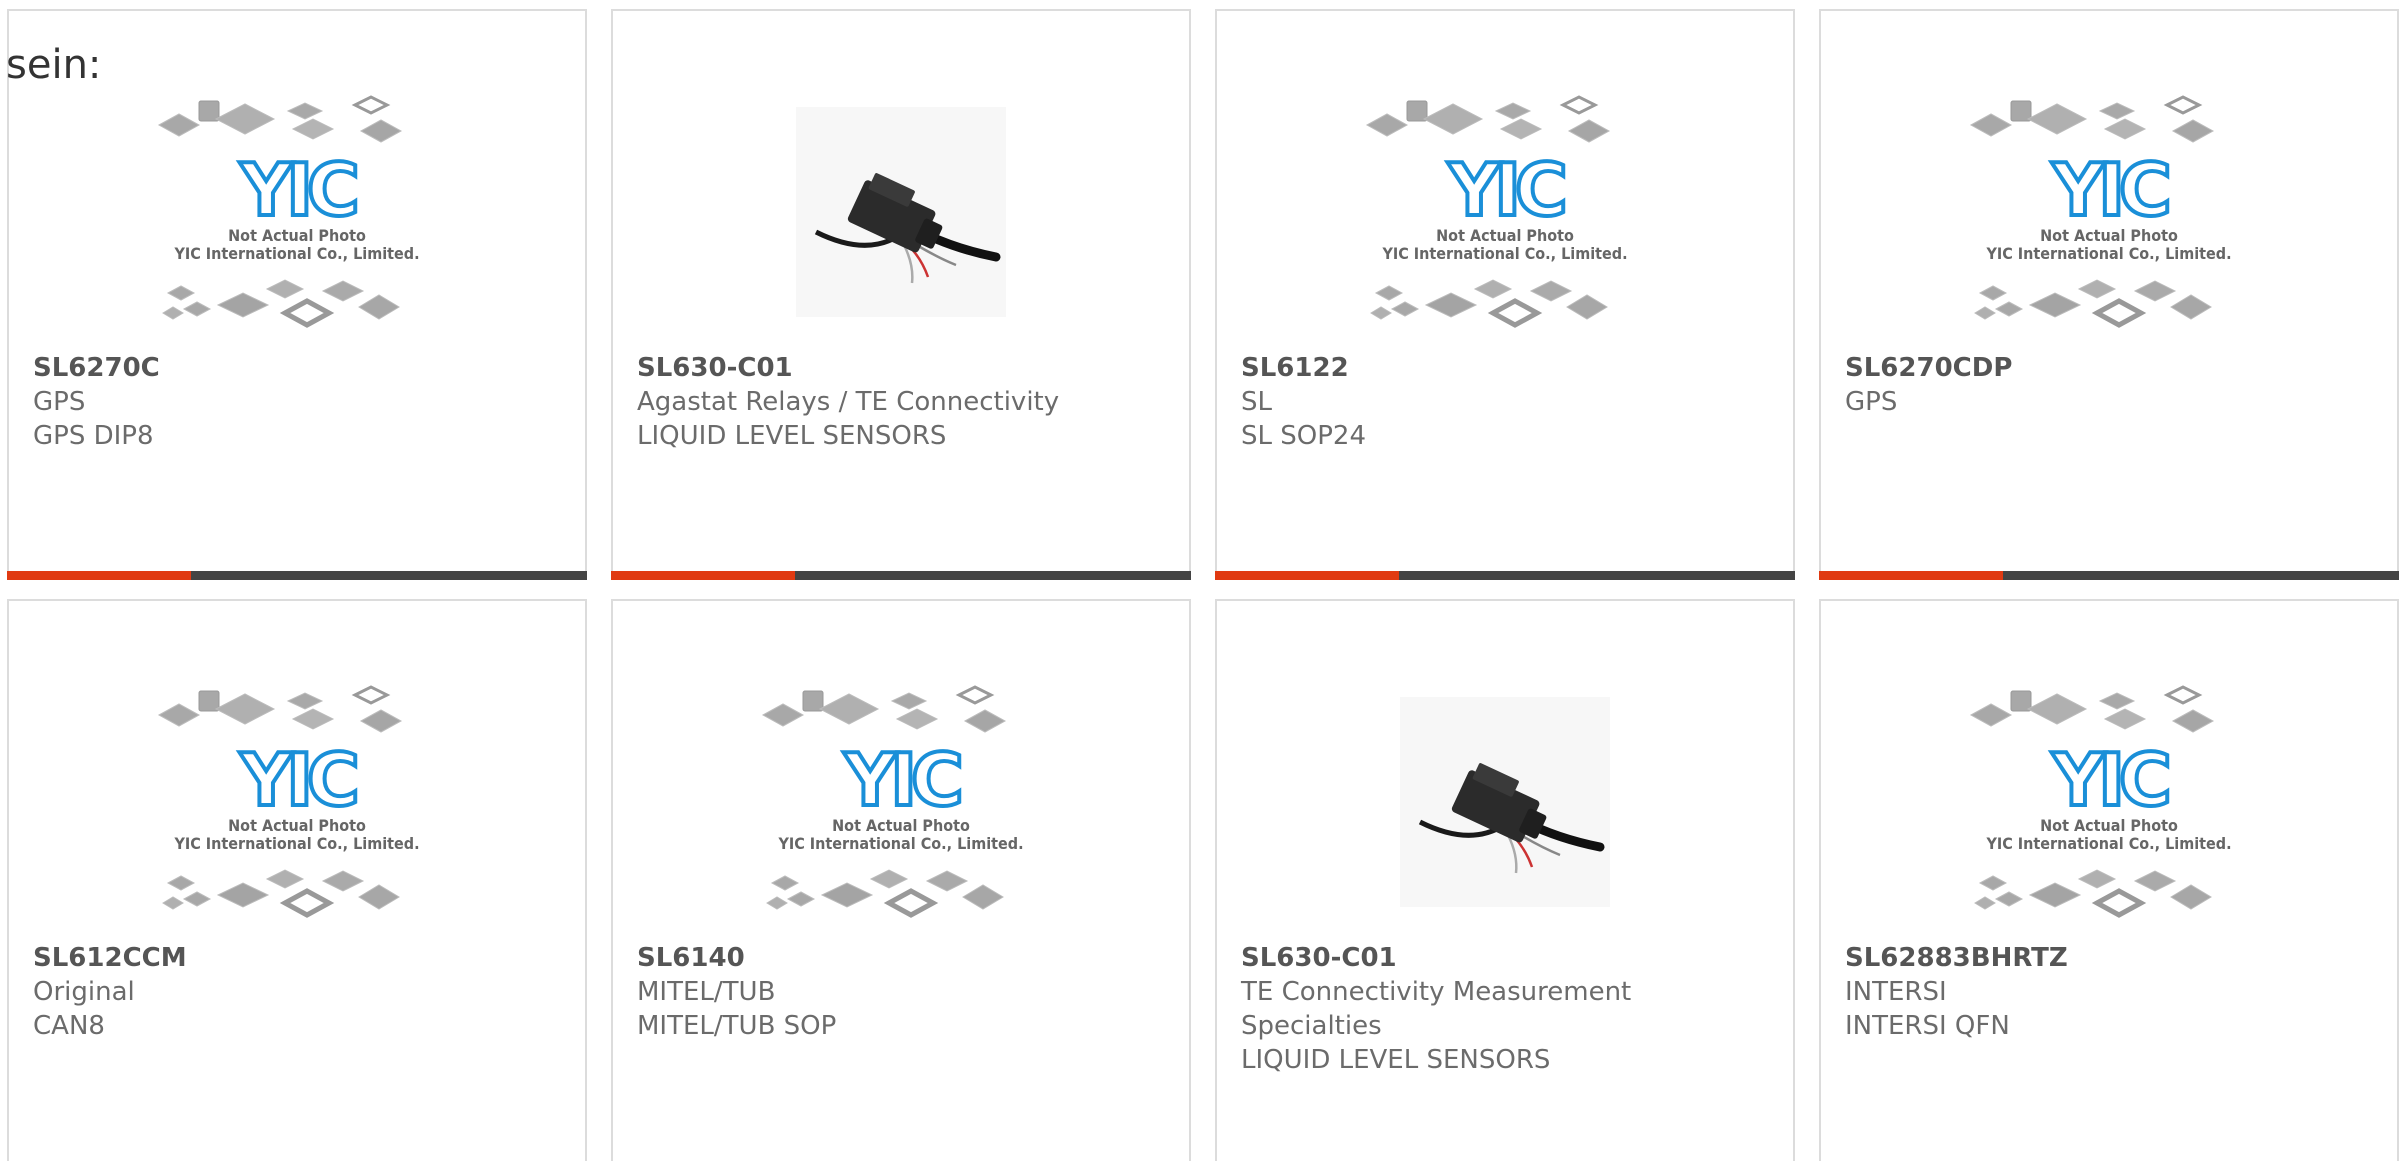 The height and width of the screenshot is (1161, 2400). Describe the element at coordinates (2111, 958) in the screenshot. I see `product-part-number: SL62883BHRTZ` at that location.